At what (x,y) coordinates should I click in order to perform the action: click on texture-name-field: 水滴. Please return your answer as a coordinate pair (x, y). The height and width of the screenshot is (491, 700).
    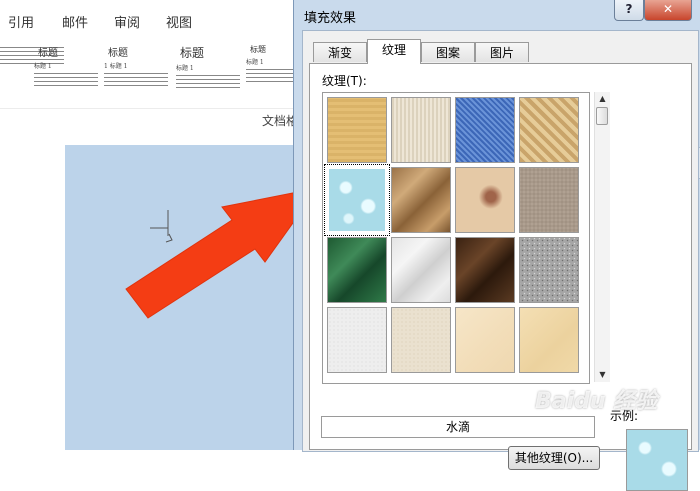
    Looking at the image, I should click on (458, 427).